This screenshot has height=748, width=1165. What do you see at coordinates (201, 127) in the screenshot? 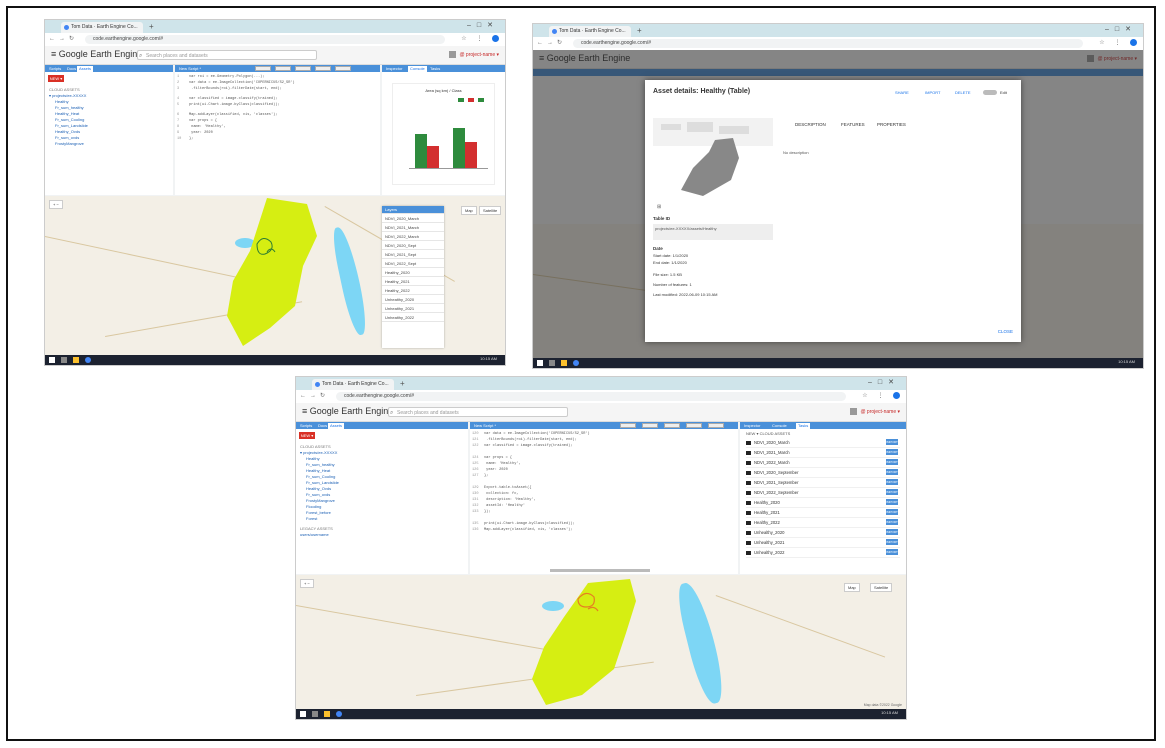
I see `code-line: 8 name: 'Healthy',` at bounding box center [201, 127].